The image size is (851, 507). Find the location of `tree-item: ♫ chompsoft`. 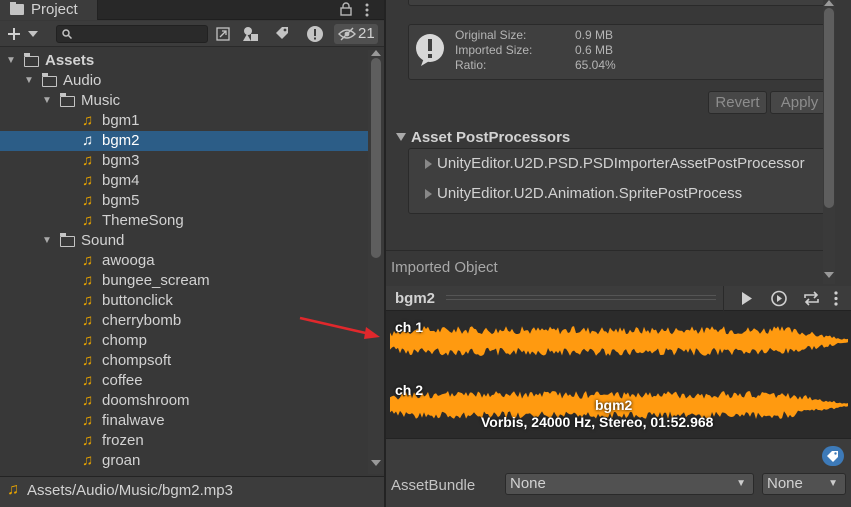

tree-item: ♫ chompsoft is located at coordinates (184, 361).